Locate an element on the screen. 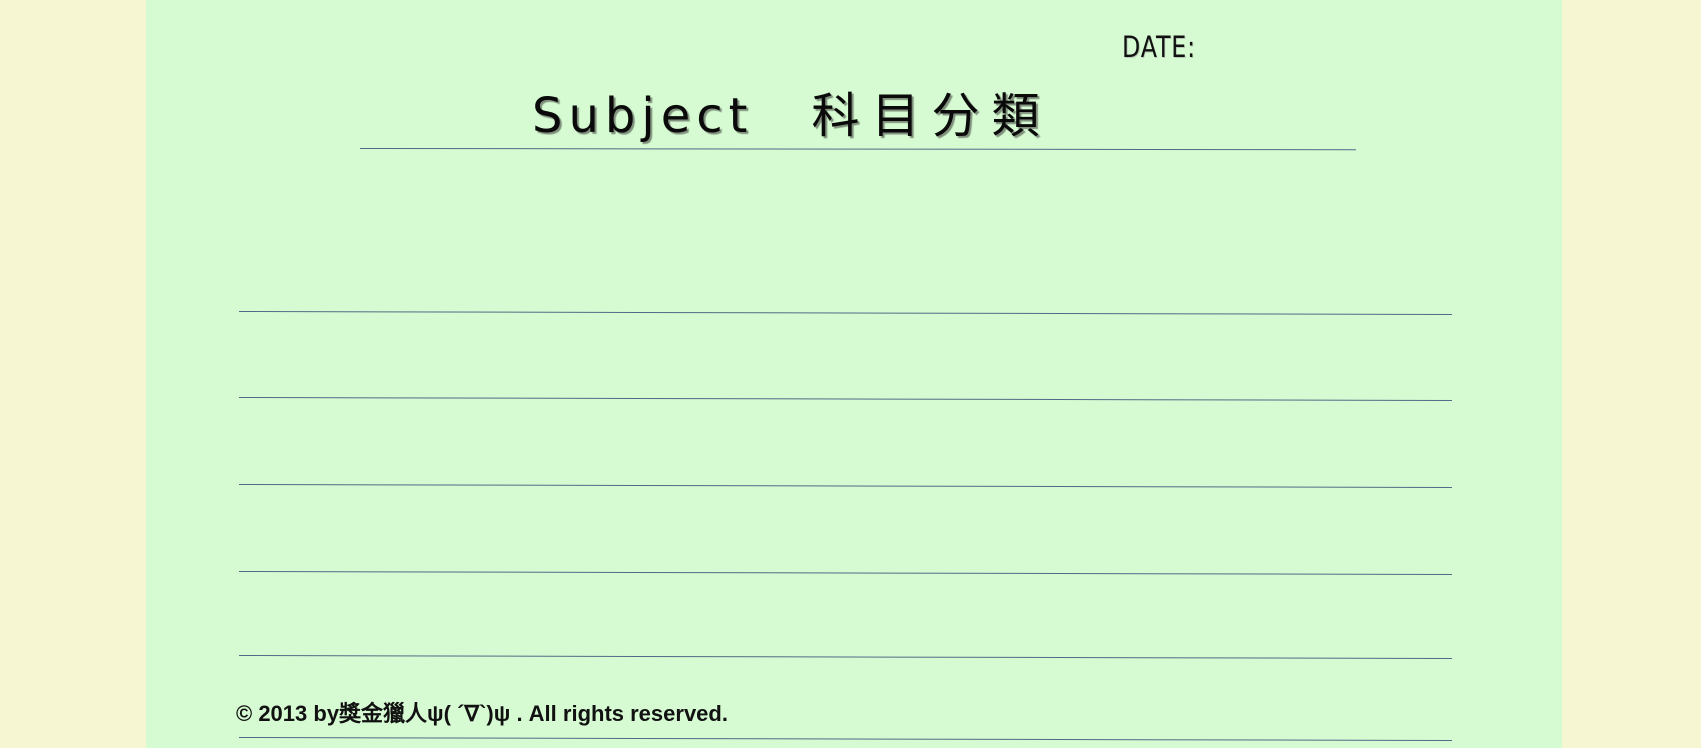 The width and height of the screenshot is (1701, 748). page-title: Subject 科目分類 is located at coordinates (791, 116).